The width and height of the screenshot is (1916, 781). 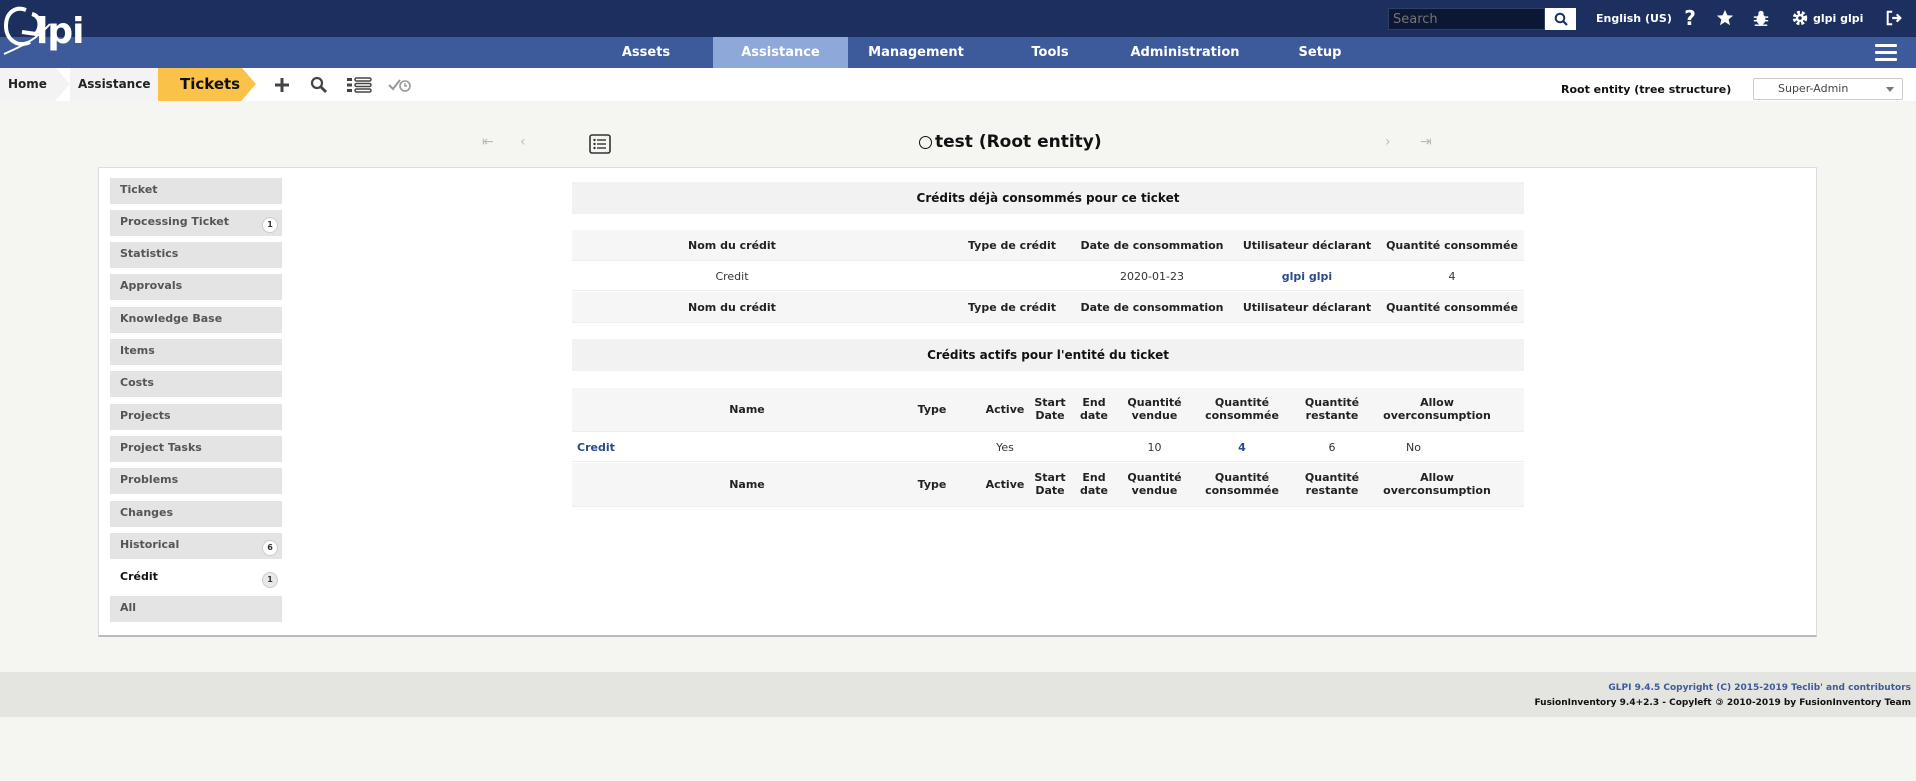 What do you see at coordinates (120, 84) in the screenshot?
I see `breadcrumb-assistance: Assistance` at bounding box center [120, 84].